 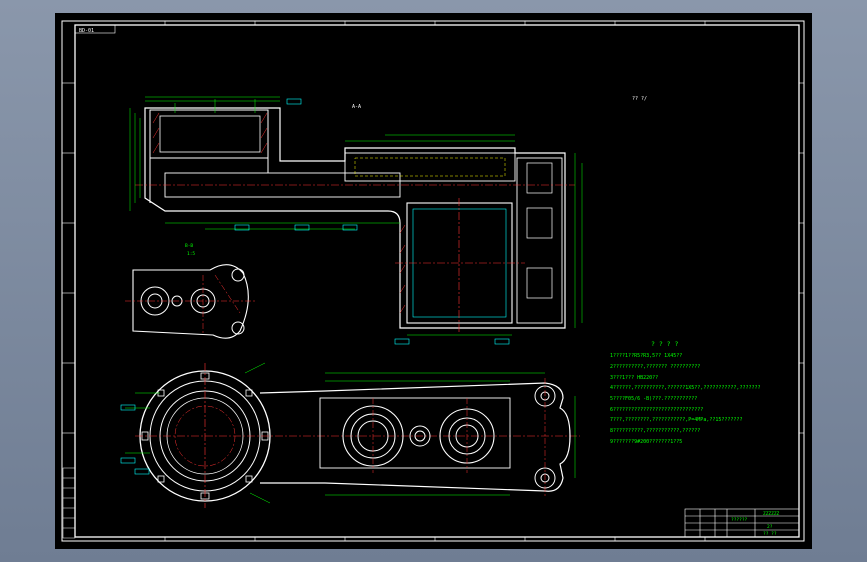 What do you see at coordinates (191, 254) in the screenshot?
I see `section-bb-scale: 1:5` at bounding box center [191, 254].